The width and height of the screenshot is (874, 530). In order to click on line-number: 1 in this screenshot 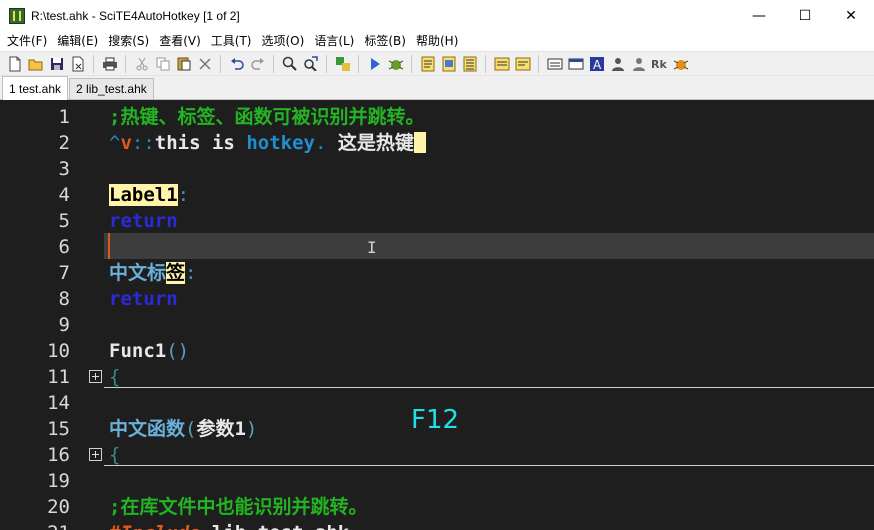, I will do `click(64, 117)`.